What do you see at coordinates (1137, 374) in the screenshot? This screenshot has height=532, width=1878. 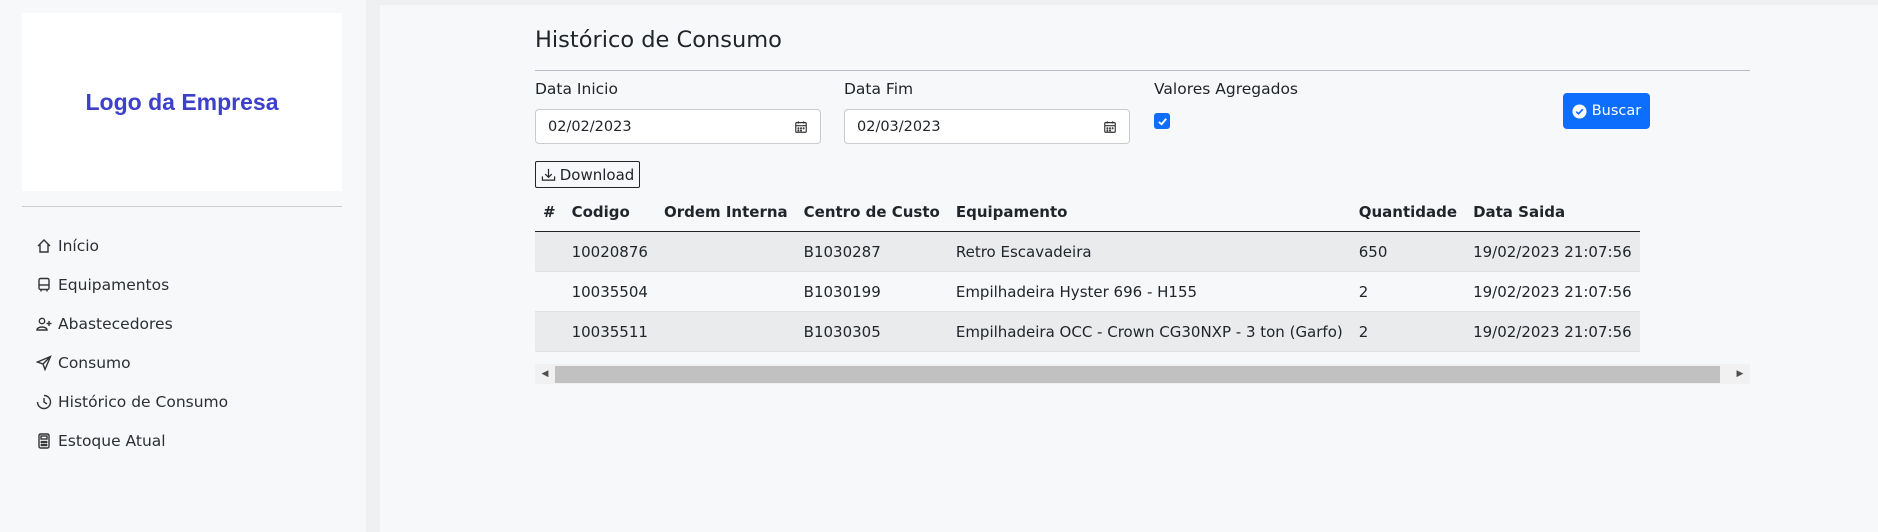 I see `scrollbar-thumb` at bounding box center [1137, 374].